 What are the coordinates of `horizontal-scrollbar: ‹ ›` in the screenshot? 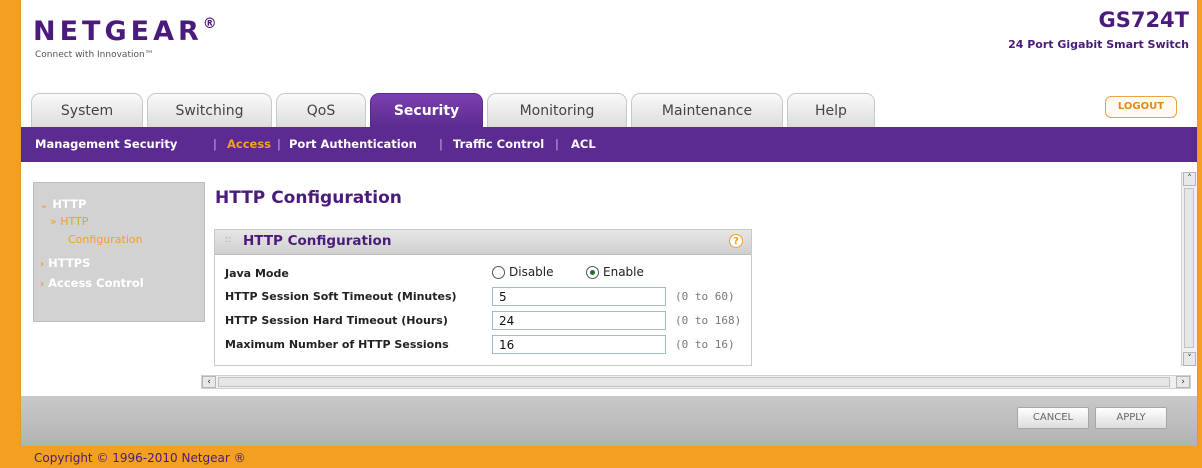 It's located at (696, 382).